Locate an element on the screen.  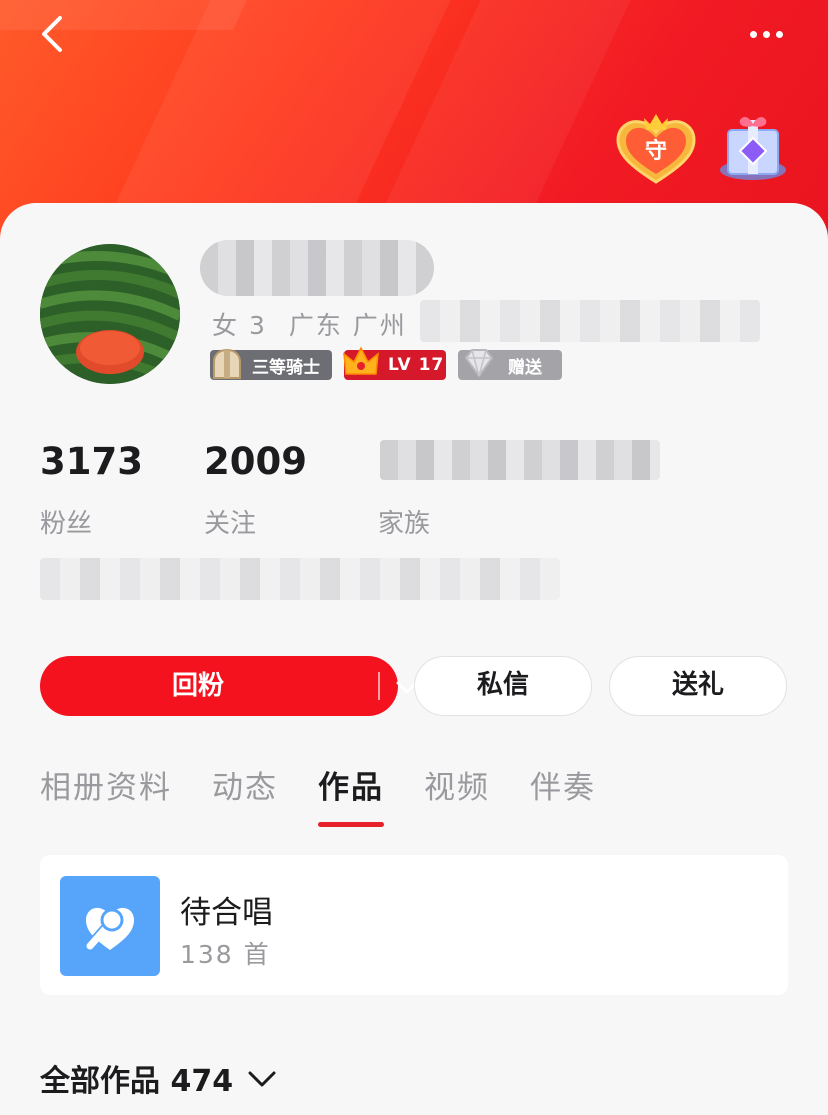
redacted-family-name is located at coordinates (520, 460).